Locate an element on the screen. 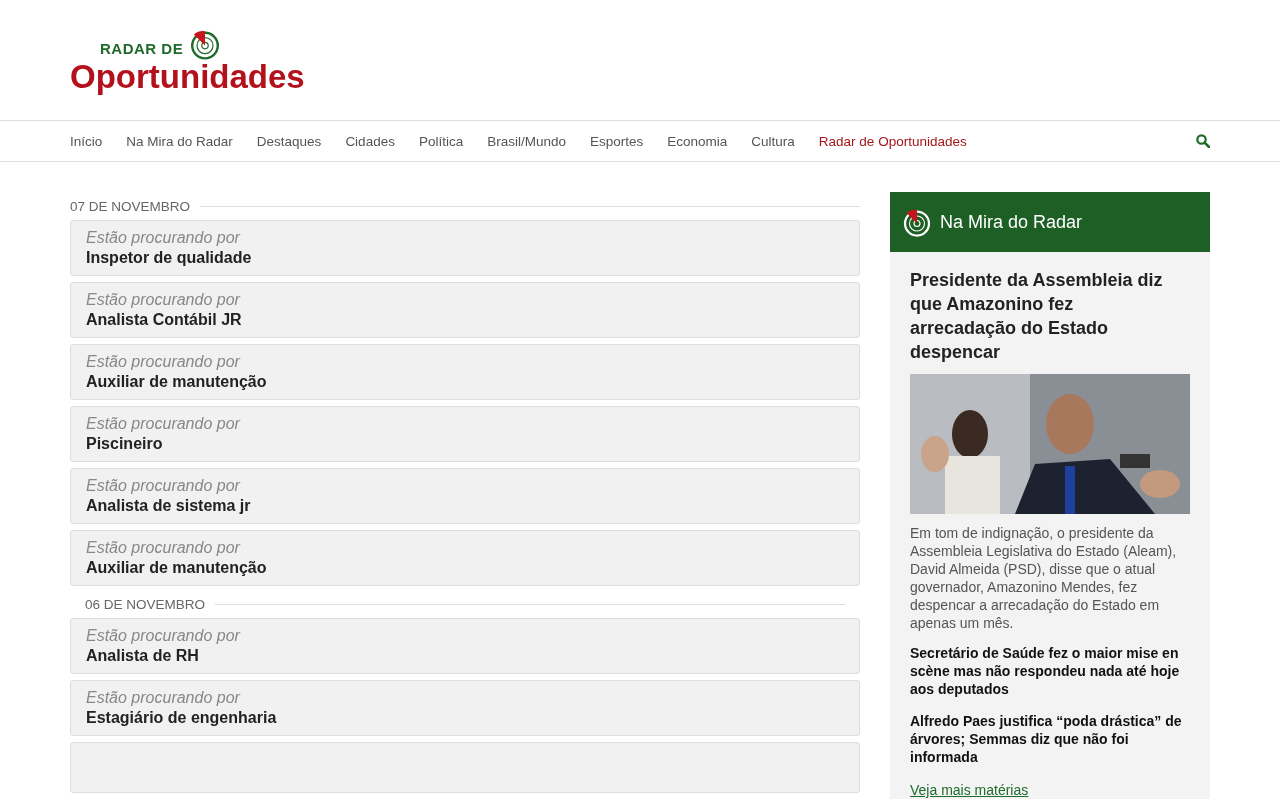 This screenshot has height=800, width=1280. job-card: Estão procurando por Analista de RH is located at coordinates (465, 646).